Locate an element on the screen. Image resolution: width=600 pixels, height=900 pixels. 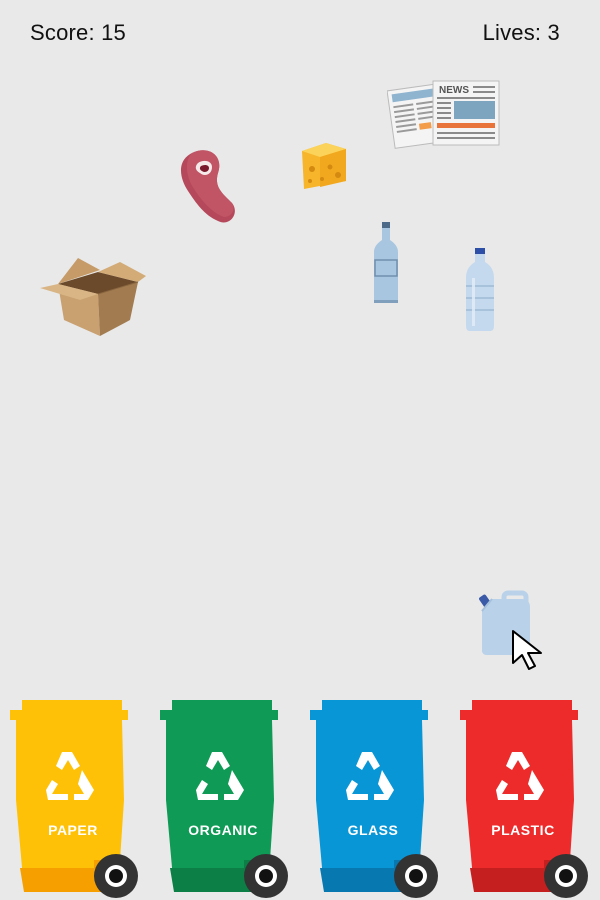
newspaper-item: NEWS is located at coordinates (444, 114).